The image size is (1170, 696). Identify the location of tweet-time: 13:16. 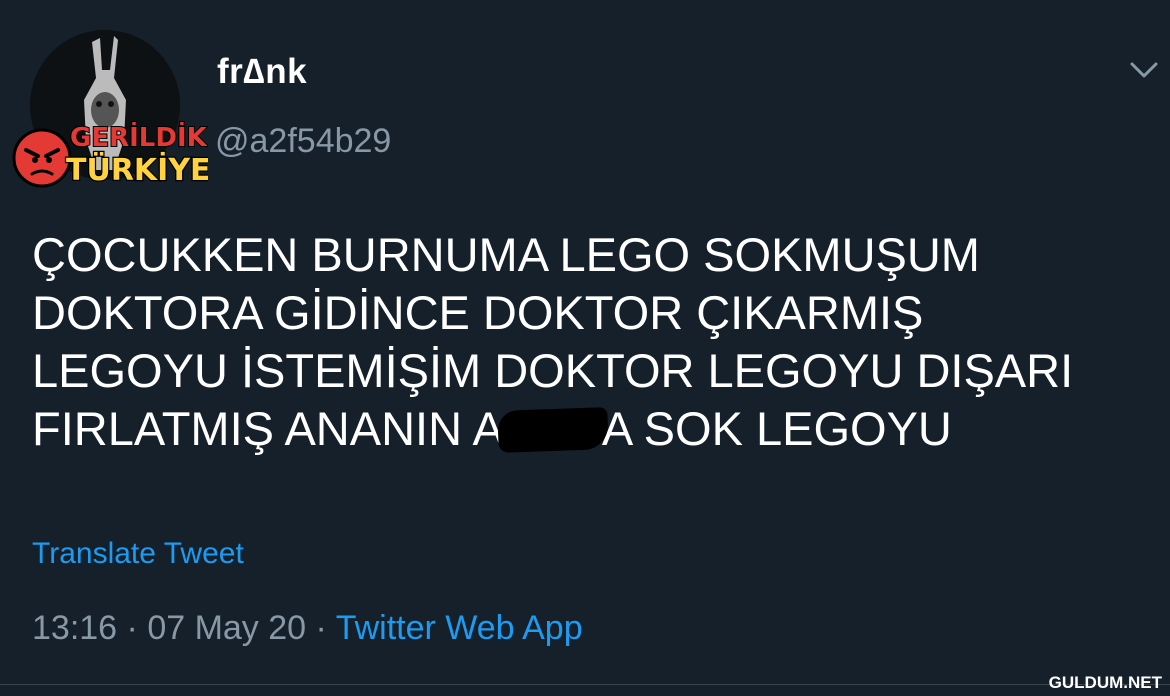
(74, 628).